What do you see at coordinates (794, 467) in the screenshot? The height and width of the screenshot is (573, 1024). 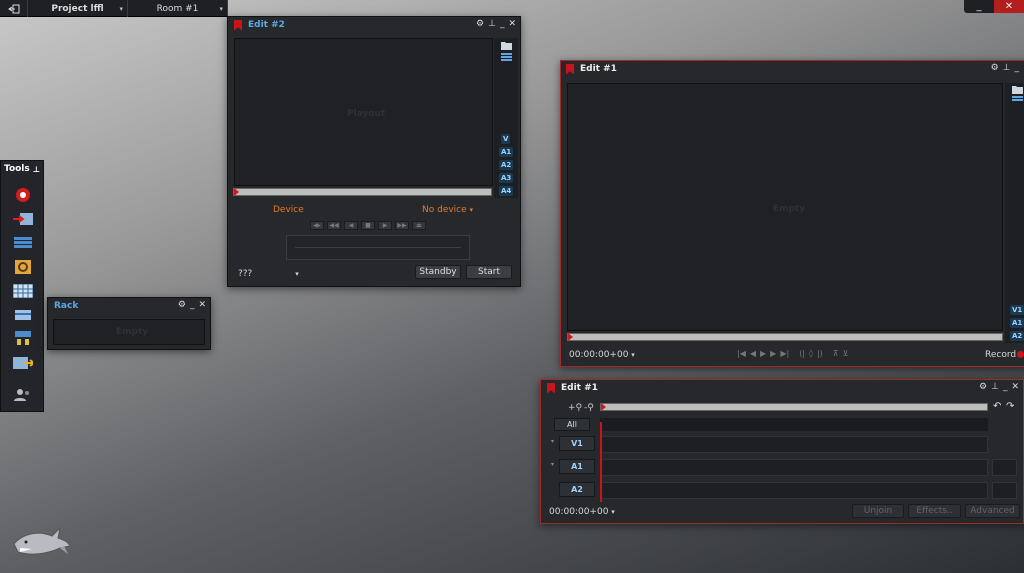 I see `track-row-a1` at bounding box center [794, 467].